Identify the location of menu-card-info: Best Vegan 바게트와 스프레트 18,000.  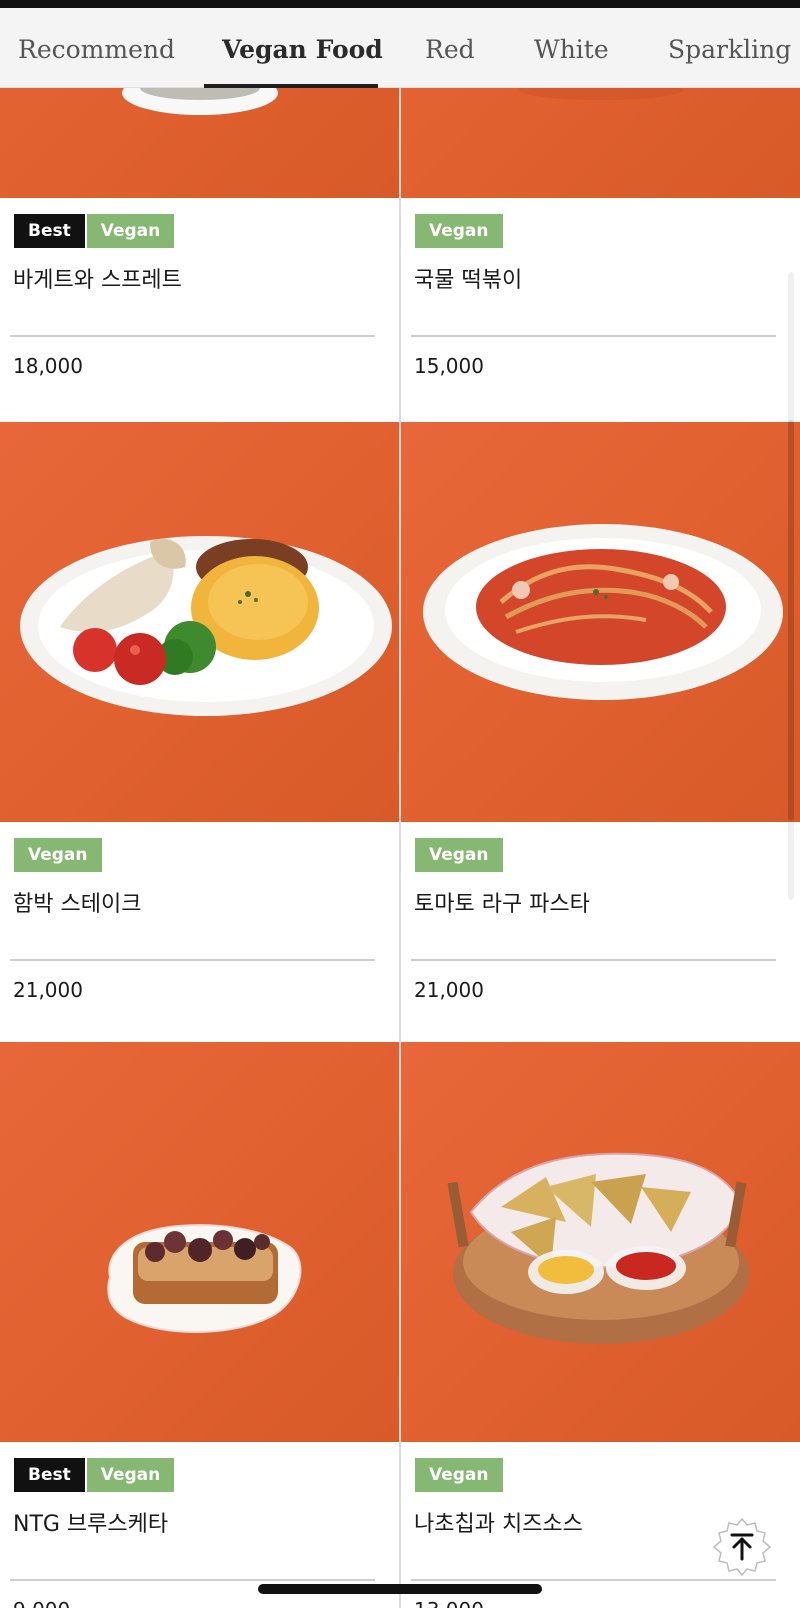
(199, 308).